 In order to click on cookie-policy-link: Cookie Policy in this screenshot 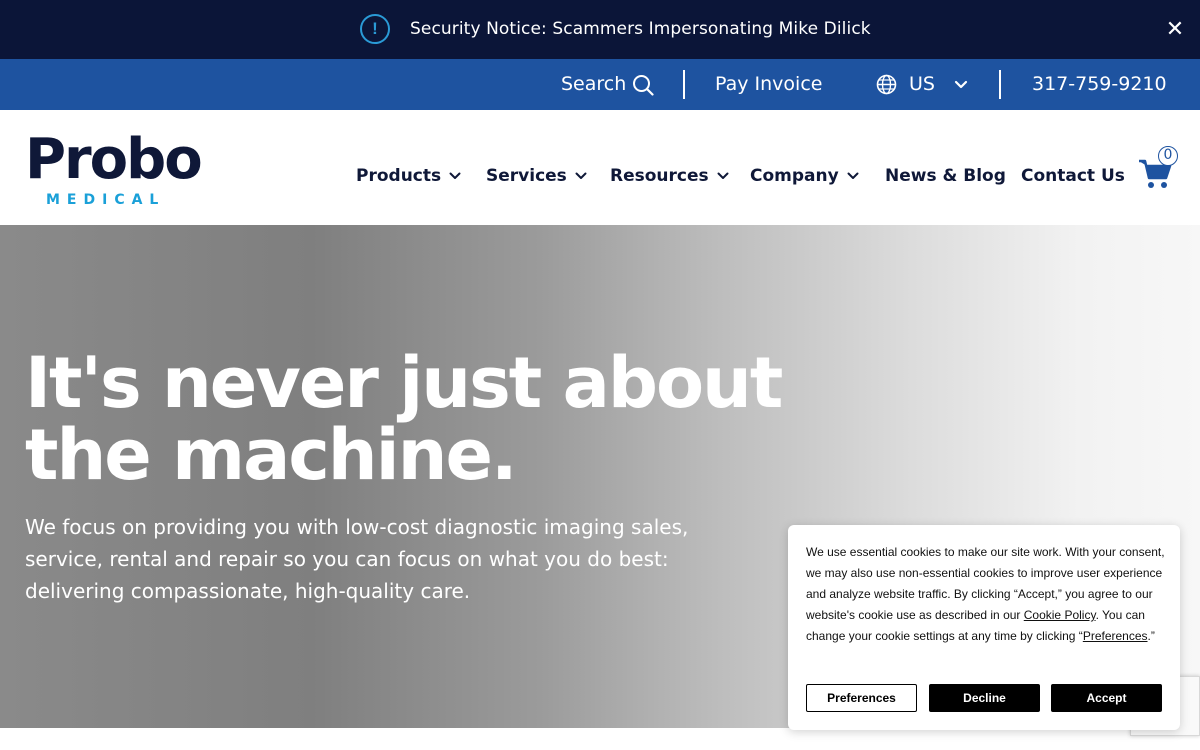, I will do `click(1060, 615)`.